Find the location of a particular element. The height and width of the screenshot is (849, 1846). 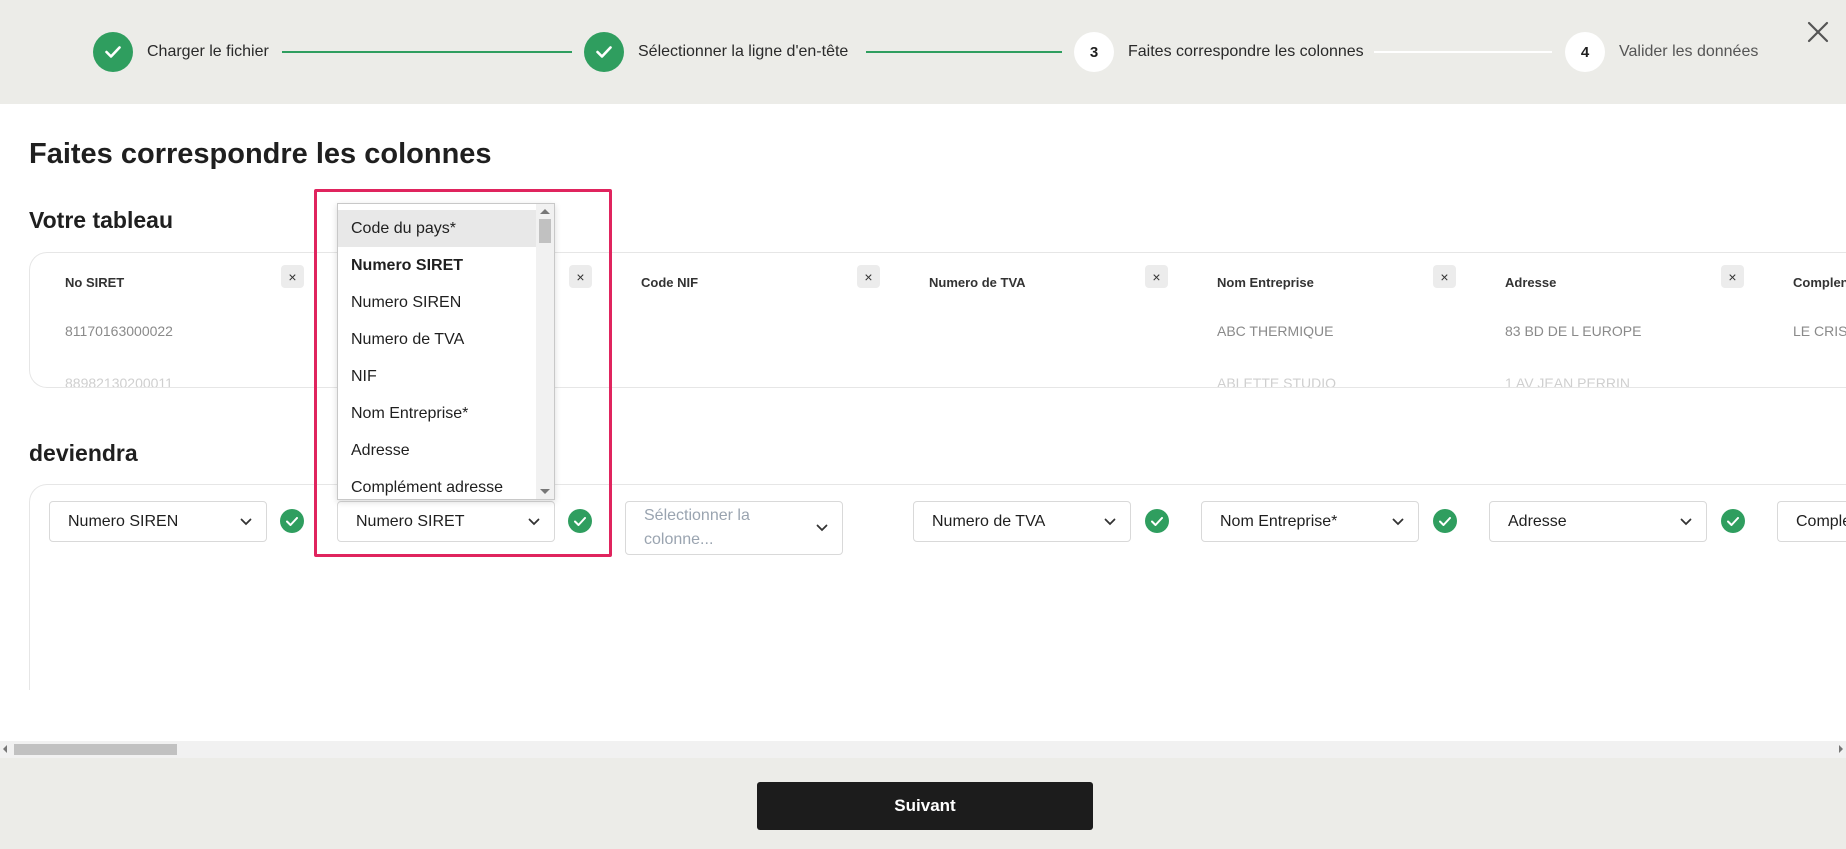

section-title-table: Votre tableau is located at coordinates (101, 220).